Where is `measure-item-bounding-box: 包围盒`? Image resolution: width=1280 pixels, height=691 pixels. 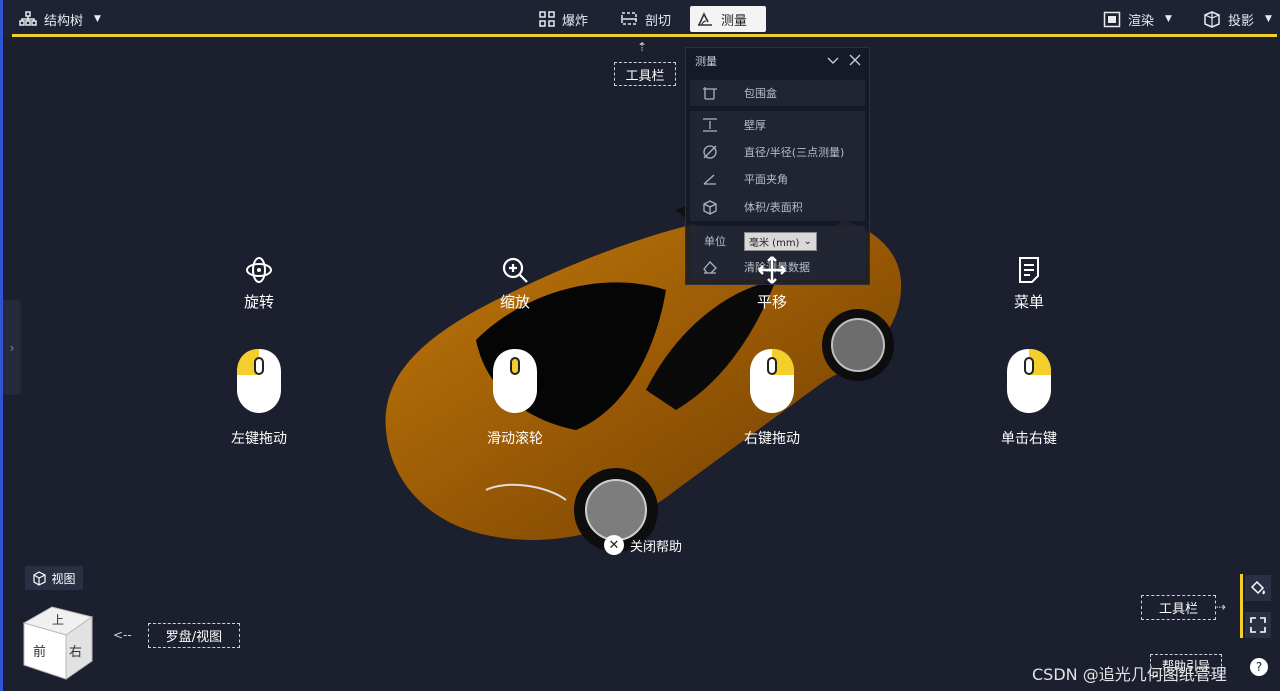
measure-item-bounding-box: 包围盒 is located at coordinates (777, 93).